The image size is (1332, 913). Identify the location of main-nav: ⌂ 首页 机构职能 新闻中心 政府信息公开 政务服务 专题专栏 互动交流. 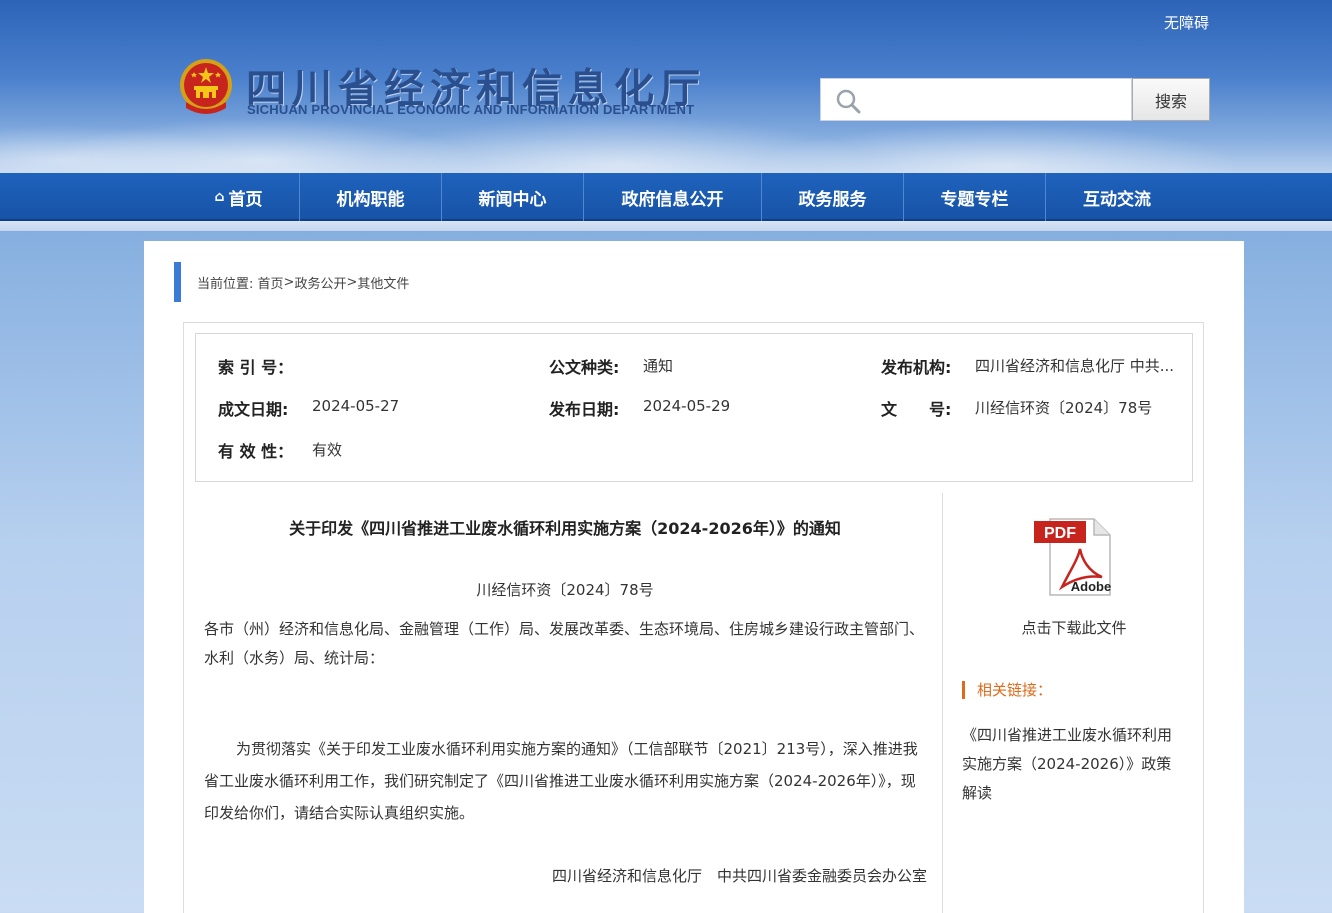
(666, 197).